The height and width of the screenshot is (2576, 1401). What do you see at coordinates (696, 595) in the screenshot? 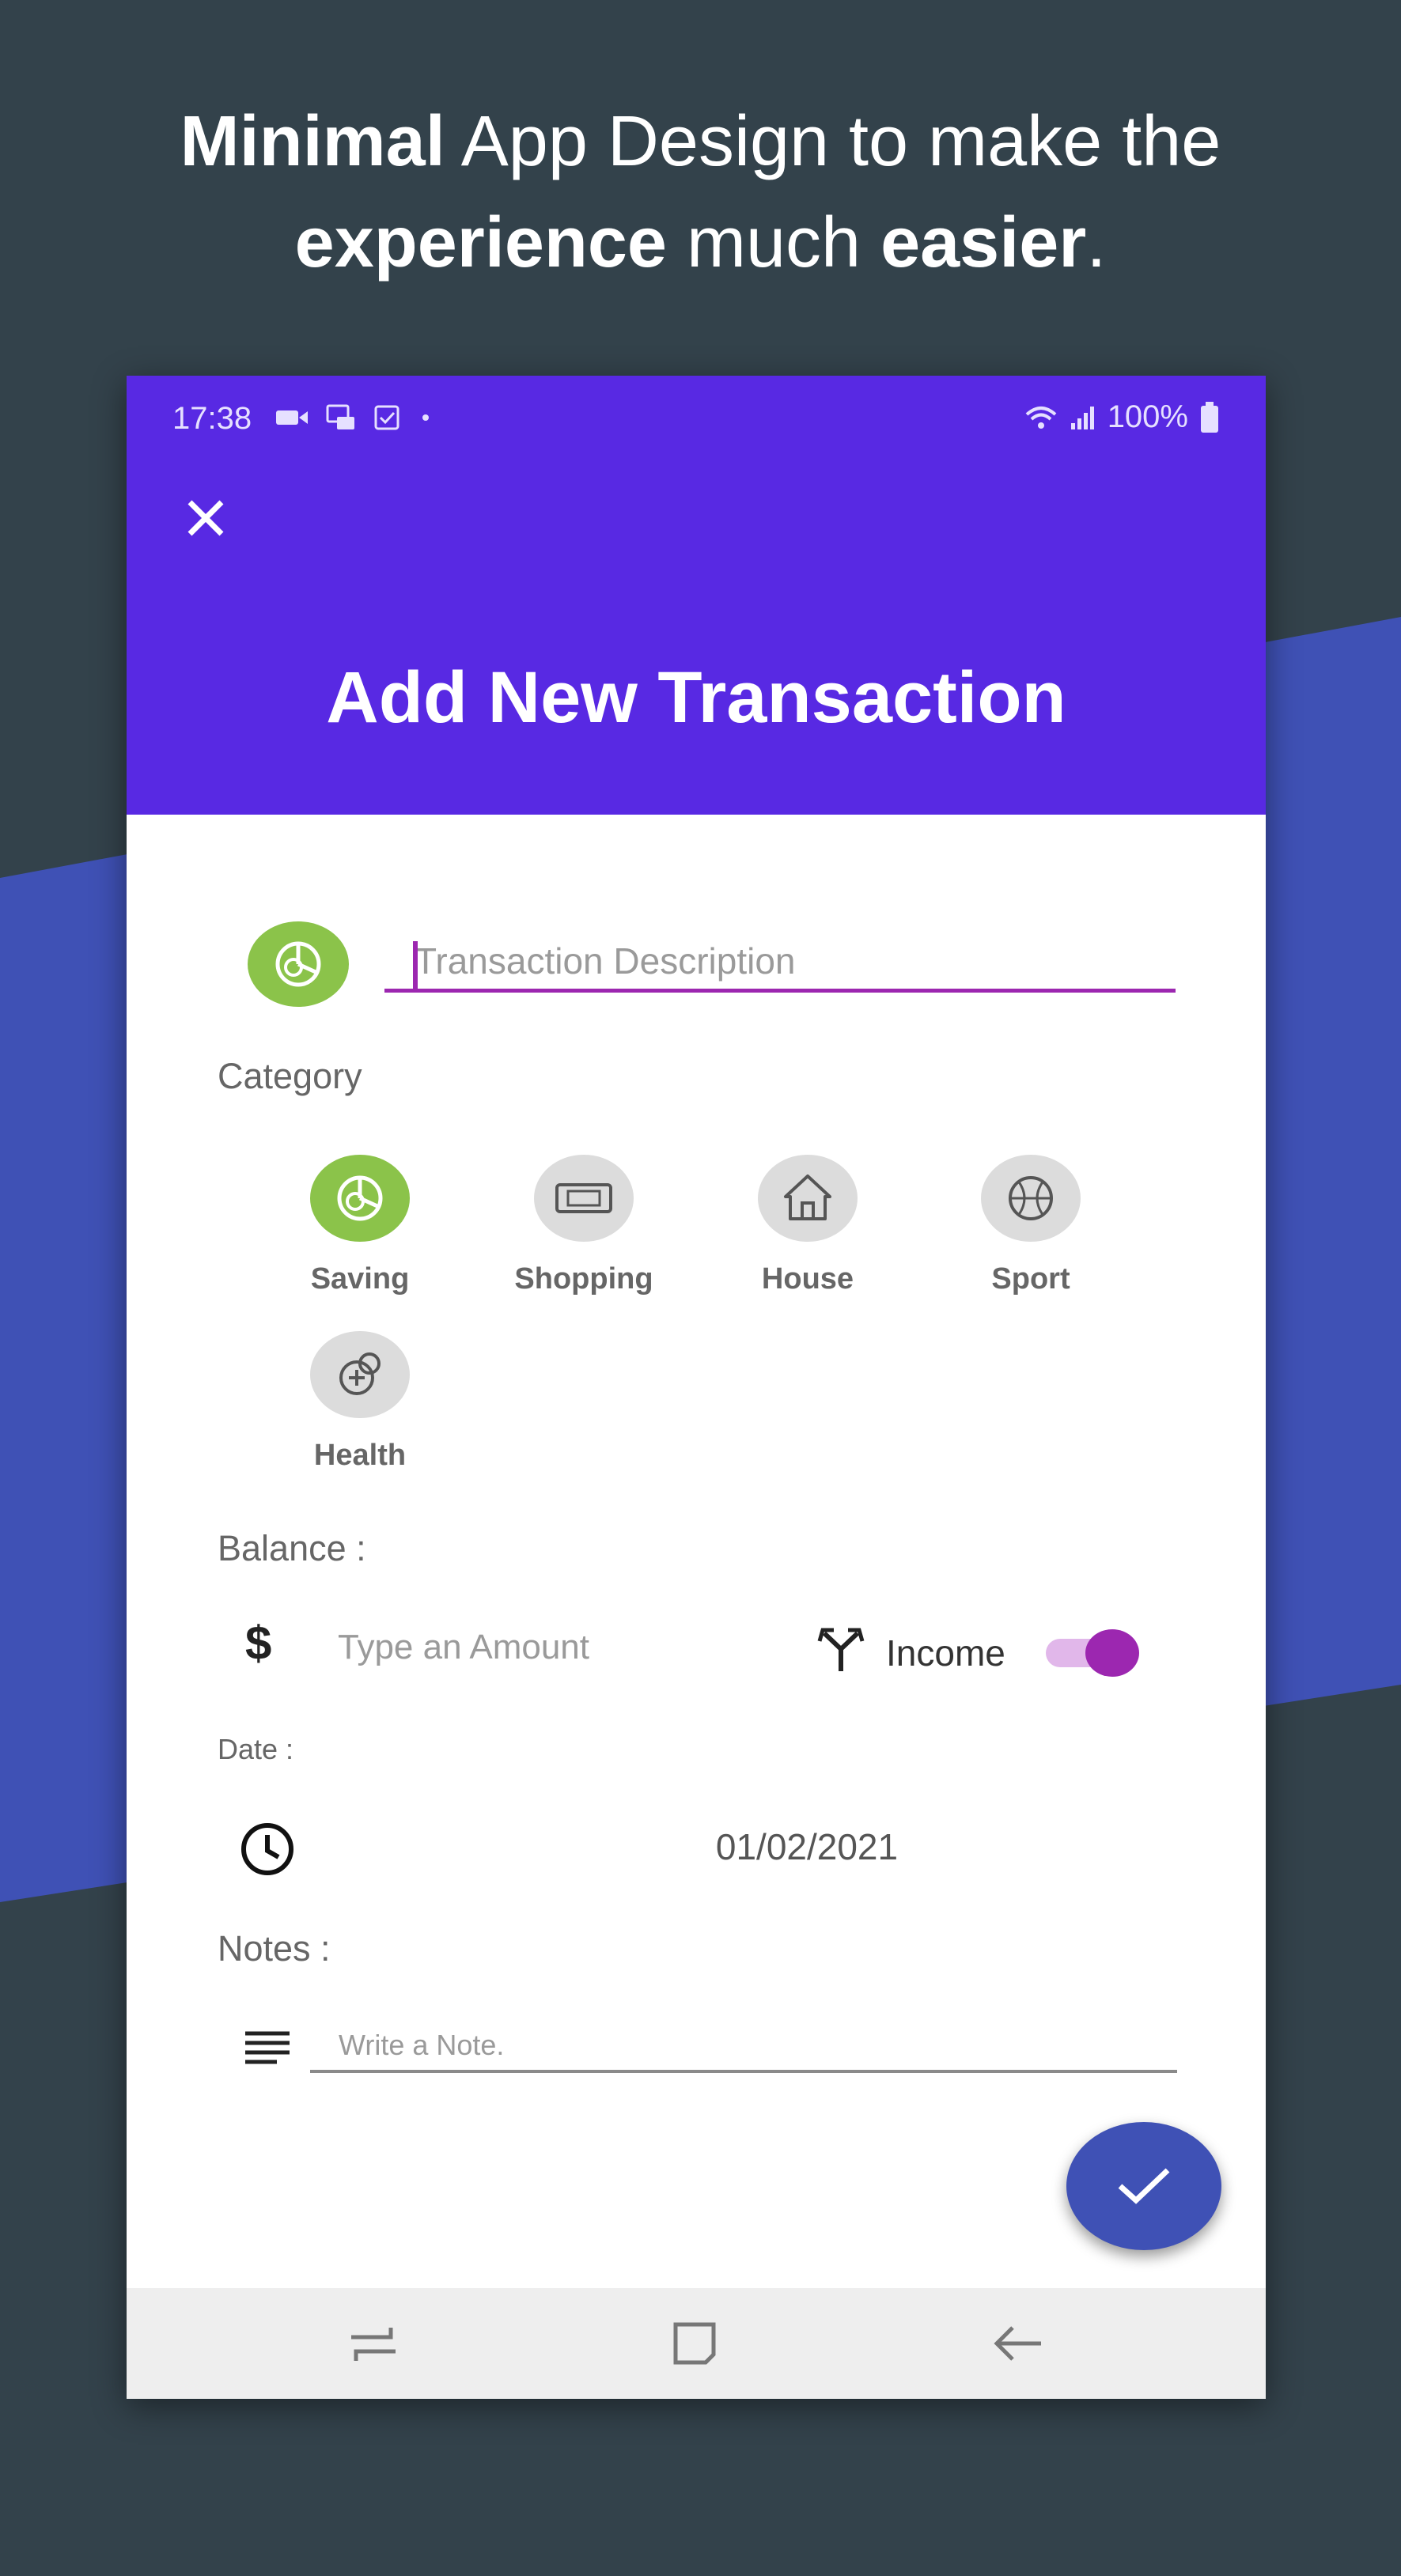
I see `app-bar: 17:38 100% Add New Transaction` at bounding box center [696, 595].